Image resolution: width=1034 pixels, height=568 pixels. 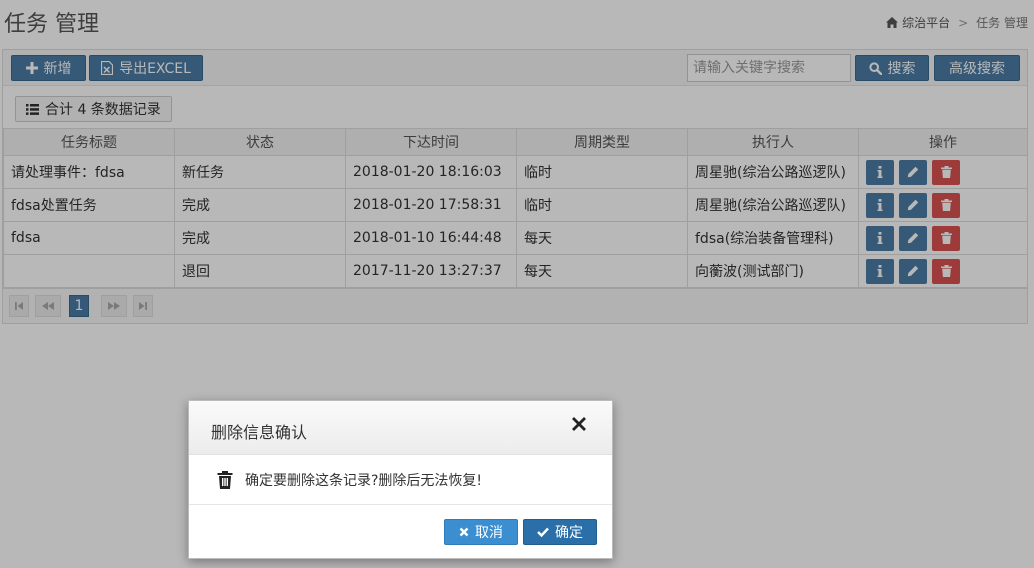 What do you see at coordinates (259, 432) in the screenshot?
I see `dialog-title: 删除信息确认` at bounding box center [259, 432].